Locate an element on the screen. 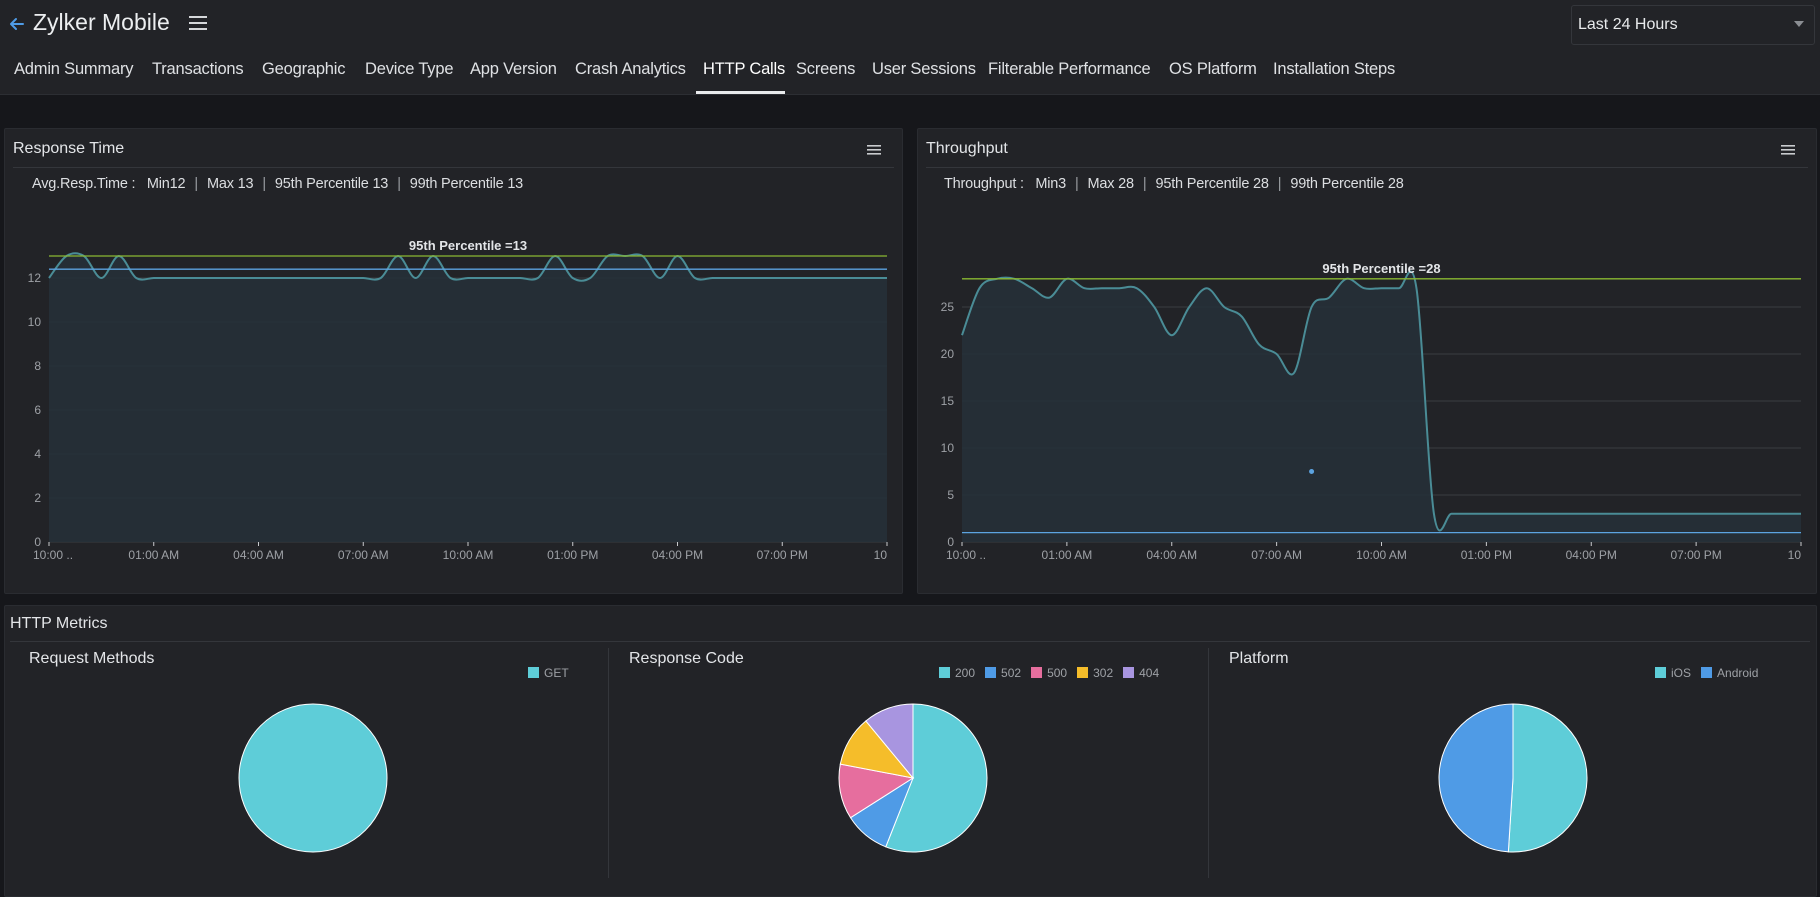 Image resolution: width=1820 pixels, height=897 pixels. x-tick-label: 07:00 AM is located at coordinates (1276, 555).